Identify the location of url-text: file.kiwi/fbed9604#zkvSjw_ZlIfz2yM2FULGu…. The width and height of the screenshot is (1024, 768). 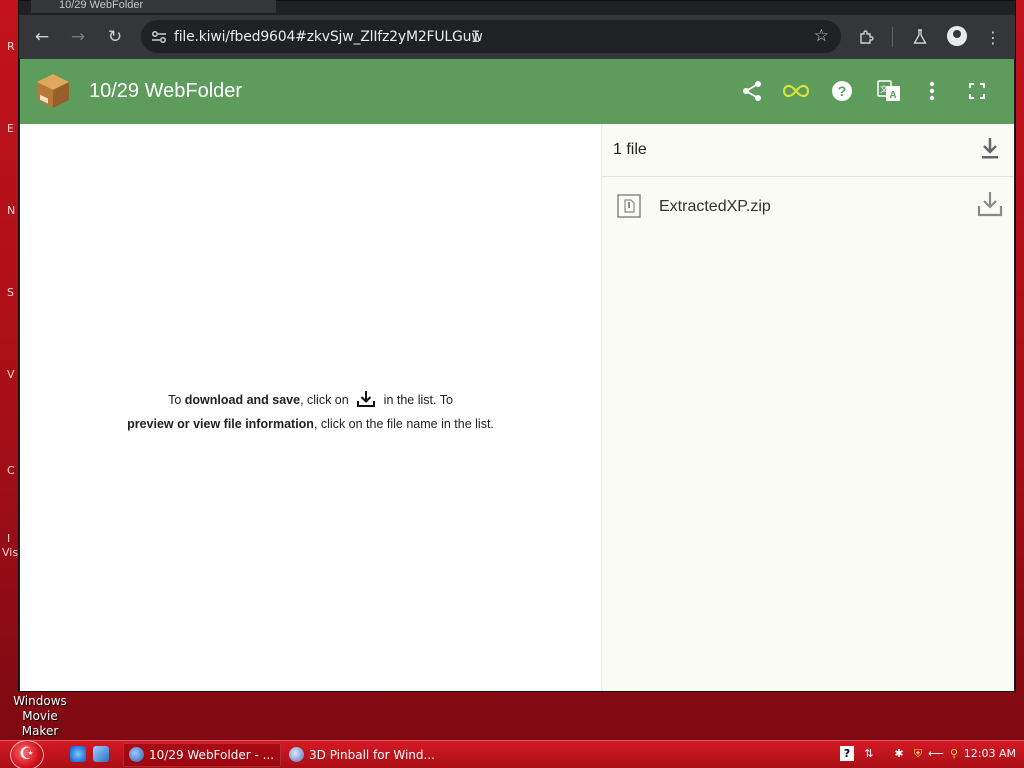
(328, 37).